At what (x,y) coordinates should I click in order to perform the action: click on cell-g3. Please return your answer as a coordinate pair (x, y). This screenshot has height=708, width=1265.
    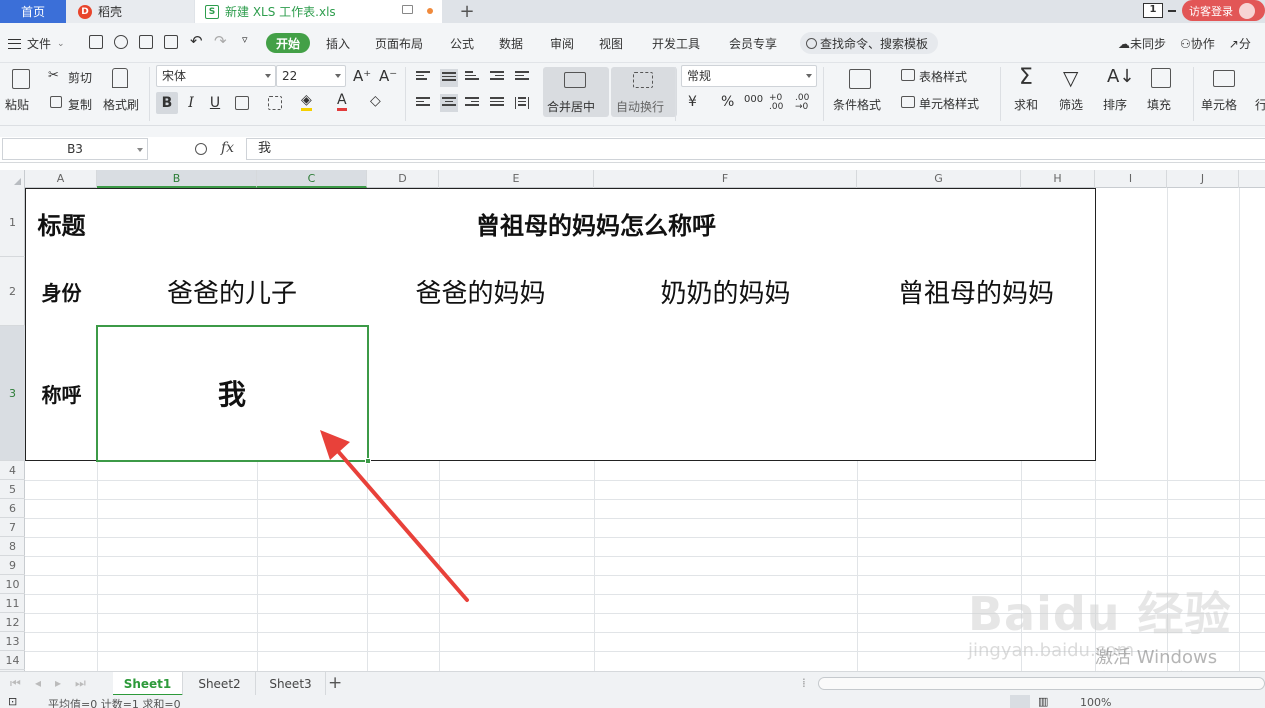
    Looking at the image, I should click on (976, 393).